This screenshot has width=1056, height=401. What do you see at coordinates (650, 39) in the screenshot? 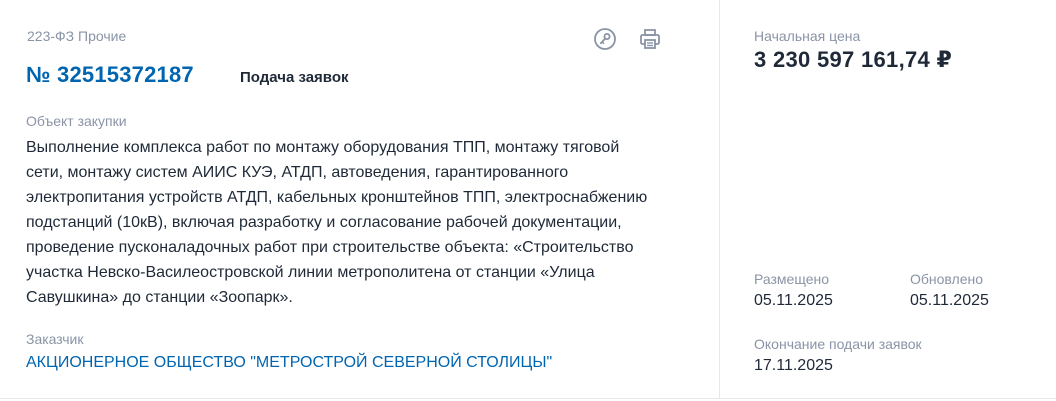
I see `printer-icon` at bounding box center [650, 39].